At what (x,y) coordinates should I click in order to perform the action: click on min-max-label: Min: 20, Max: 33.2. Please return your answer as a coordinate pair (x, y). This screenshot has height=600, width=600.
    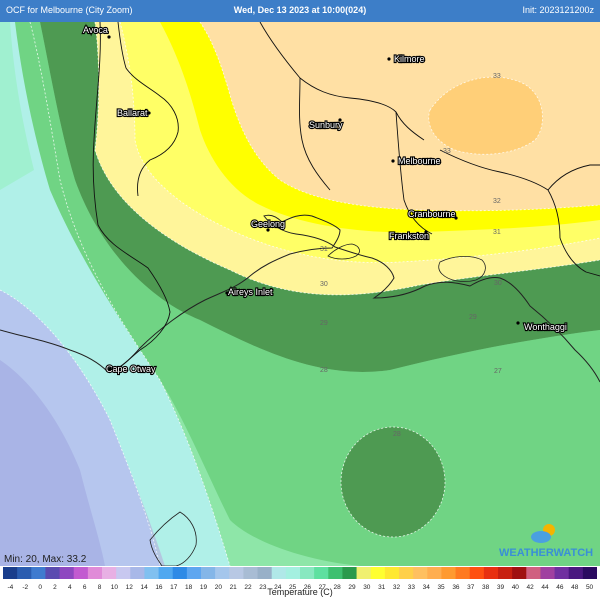
    Looking at the image, I should click on (45, 559).